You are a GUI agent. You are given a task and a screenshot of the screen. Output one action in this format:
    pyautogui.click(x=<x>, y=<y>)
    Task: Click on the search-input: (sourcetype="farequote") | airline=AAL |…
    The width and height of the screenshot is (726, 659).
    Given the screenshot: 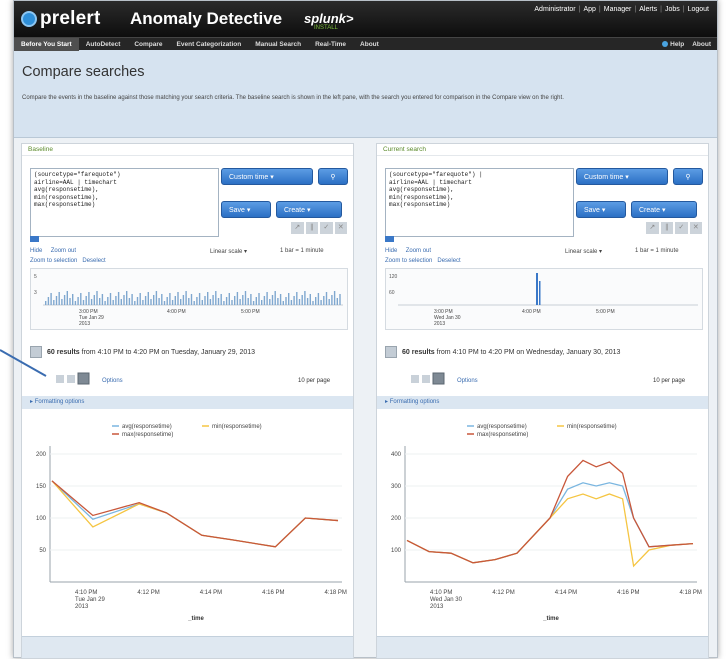 What is the action you would take?
    pyautogui.click(x=479, y=202)
    